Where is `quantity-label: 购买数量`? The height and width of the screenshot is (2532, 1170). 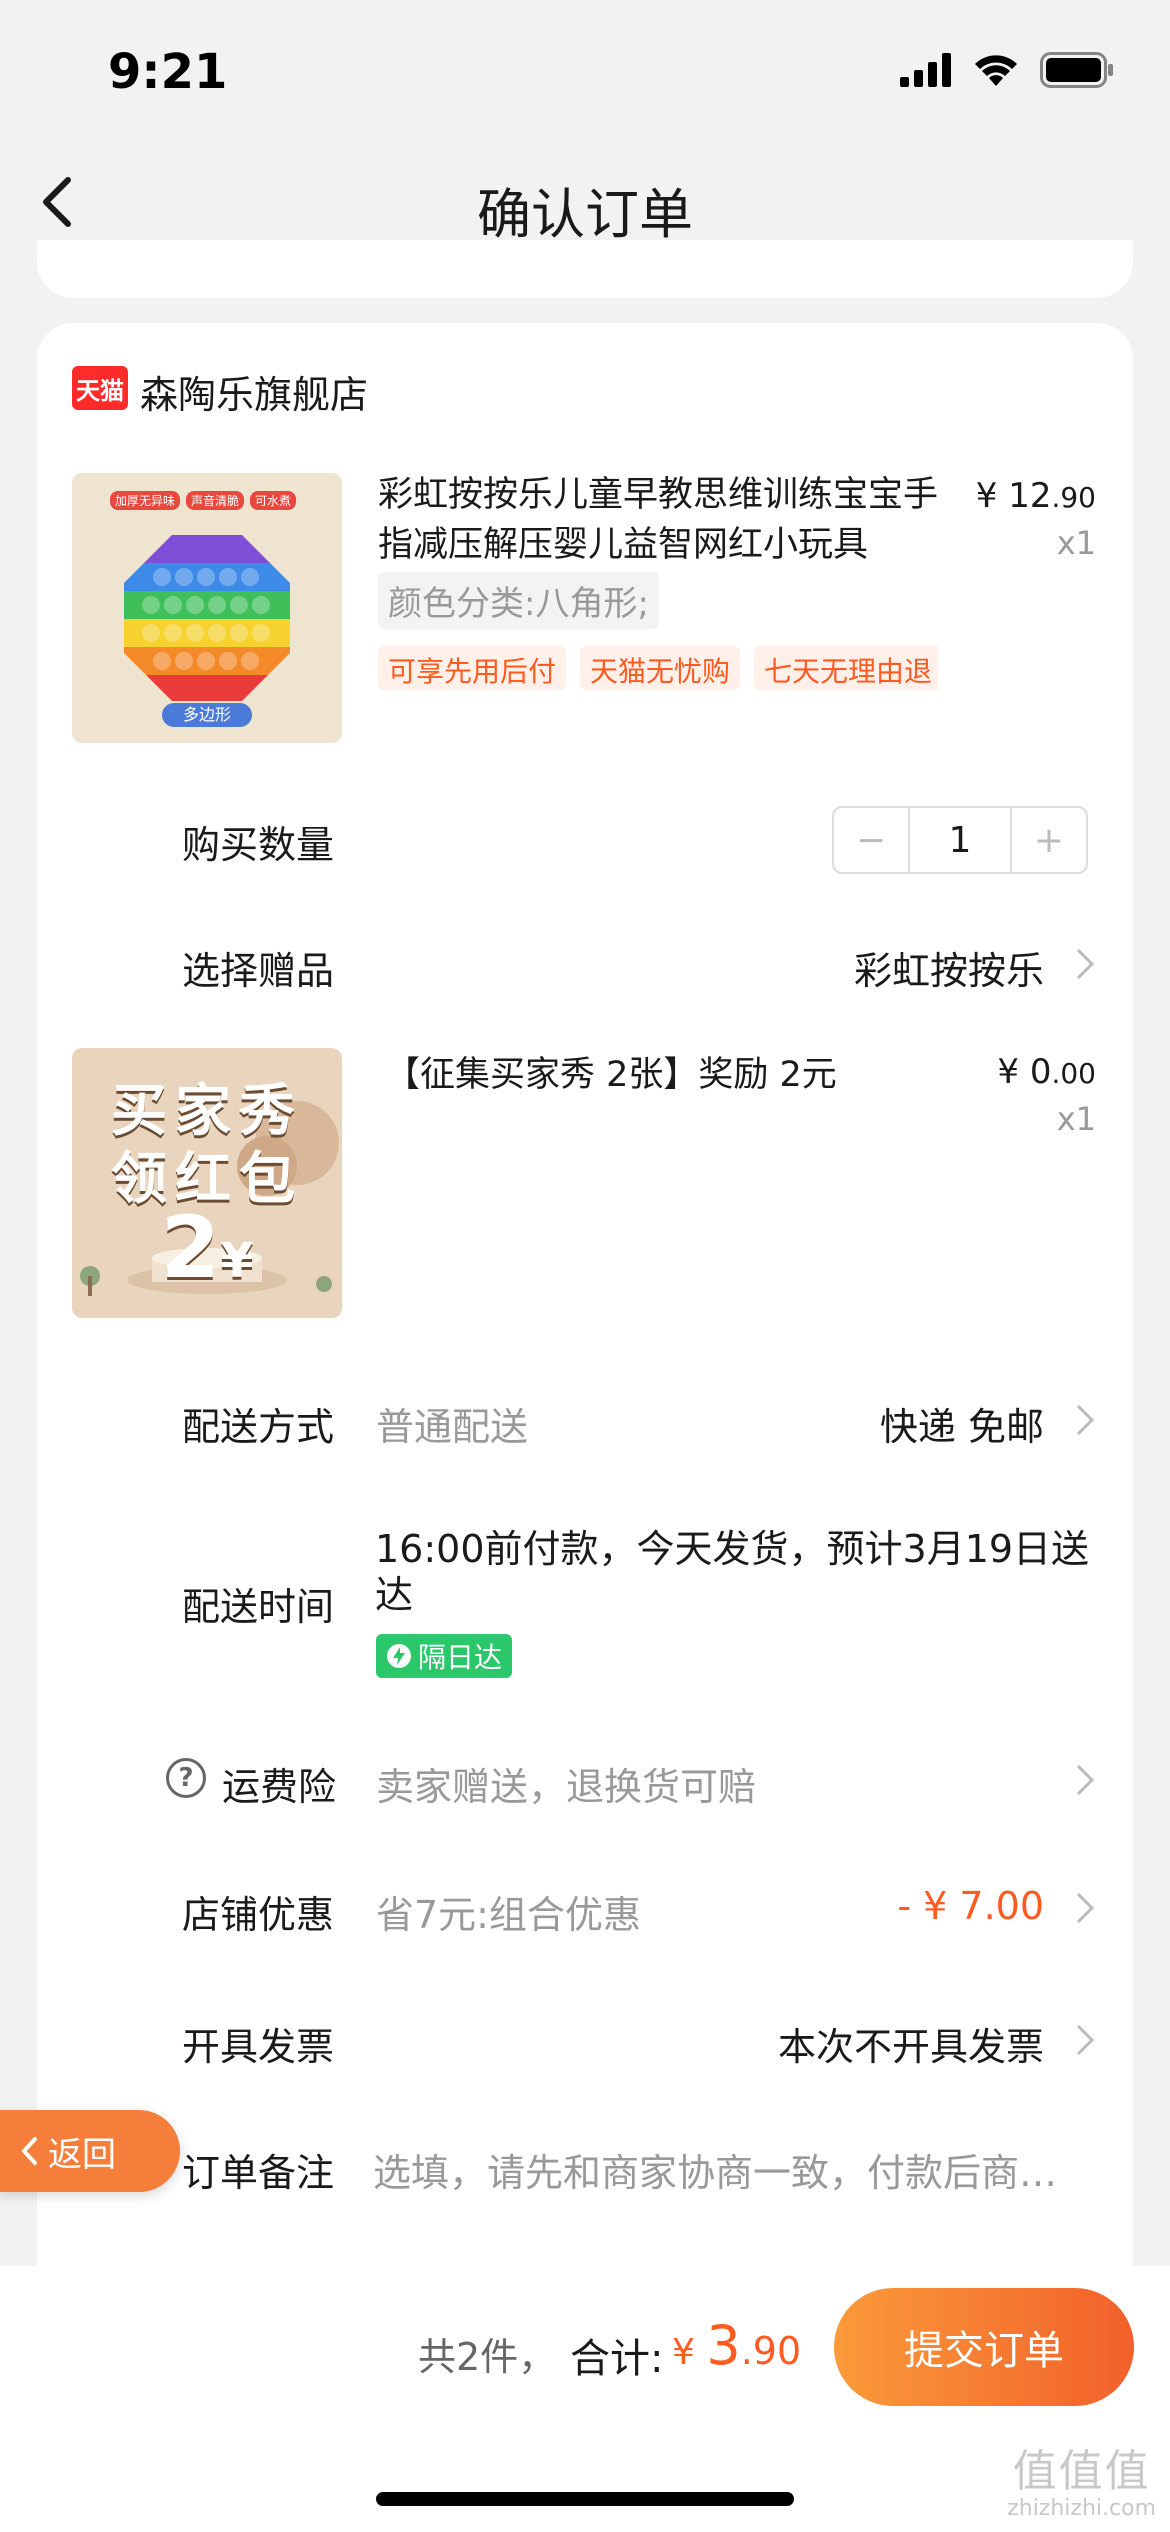 quantity-label: 购买数量 is located at coordinates (258, 845).